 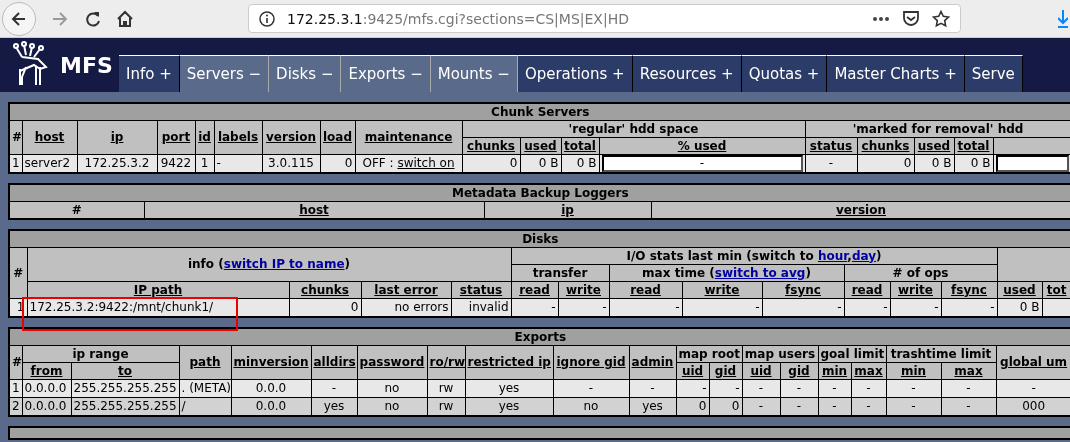 I want to click on more-icon, so click(x=881, y=18).